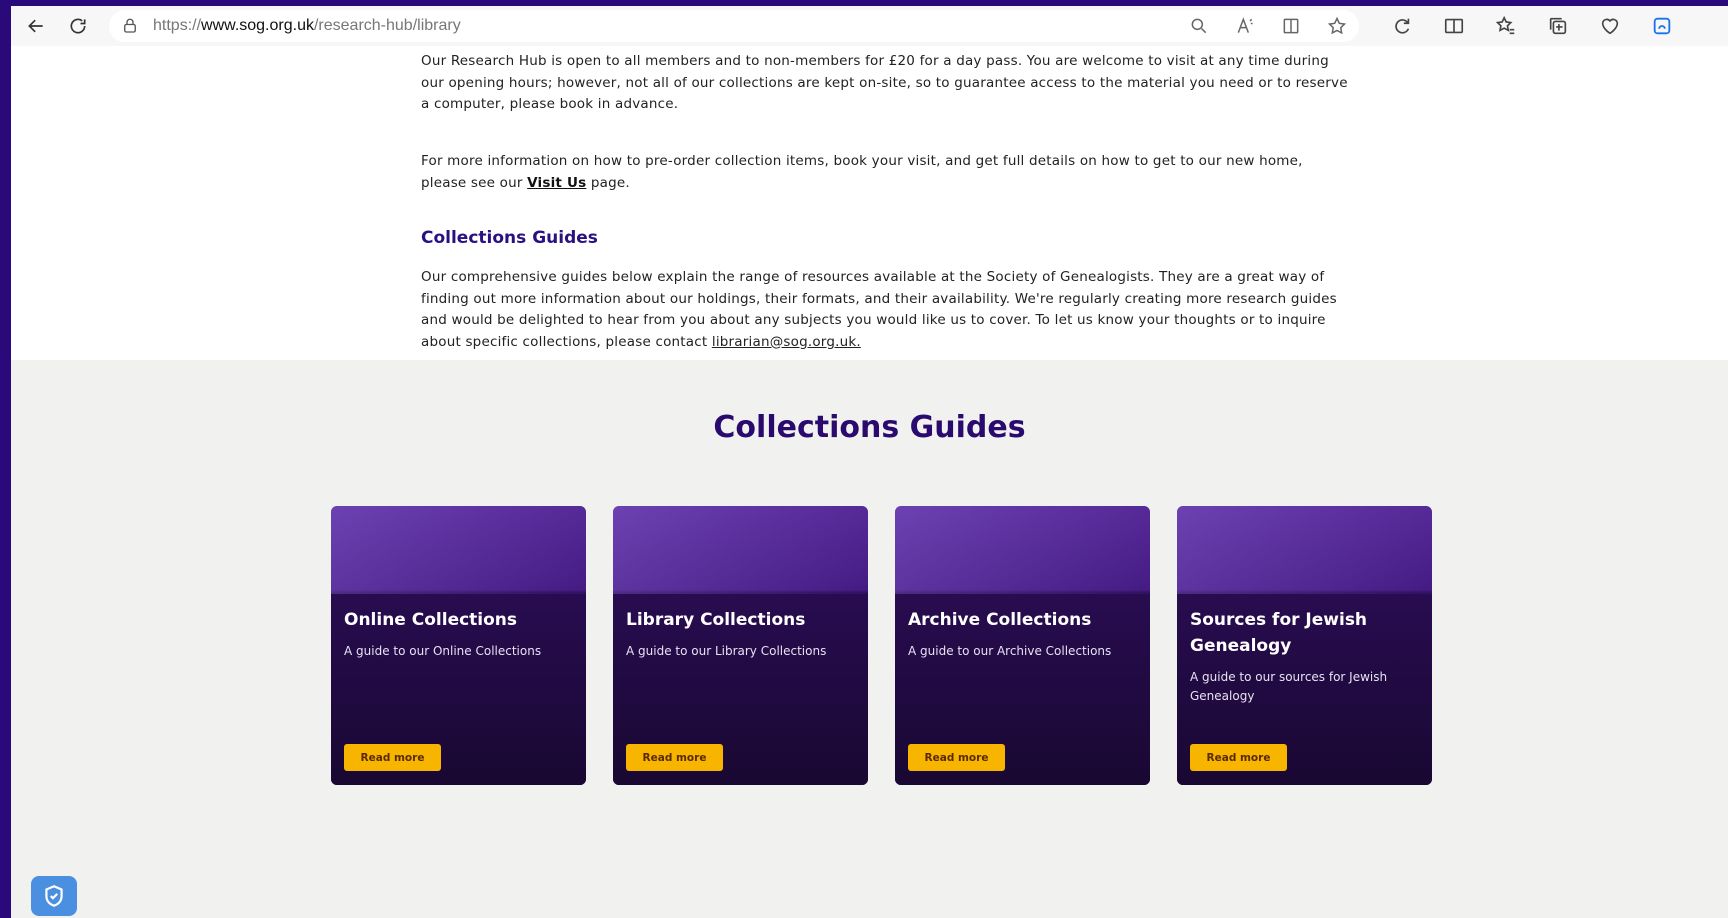  I want to click on arrow-left-icon, so click(35, 26).